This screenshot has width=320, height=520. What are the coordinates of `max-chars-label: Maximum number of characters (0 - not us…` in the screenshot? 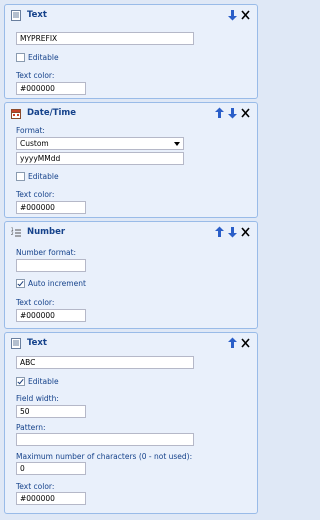 It's located at (104, 456).